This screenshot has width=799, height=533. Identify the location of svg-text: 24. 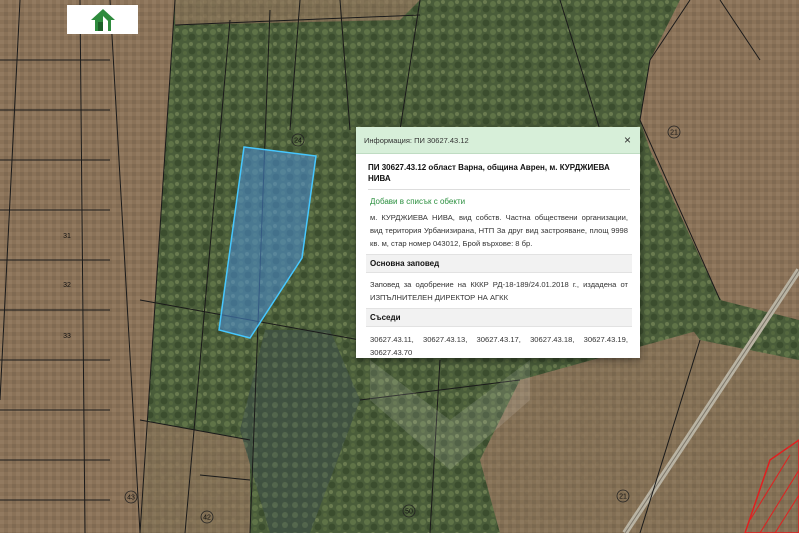
(298, 141).